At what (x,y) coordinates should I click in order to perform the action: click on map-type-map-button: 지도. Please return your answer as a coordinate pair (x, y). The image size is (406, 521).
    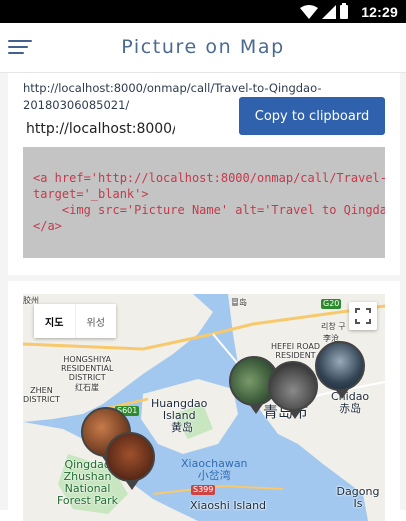
    Looking at the image, I should click on (55, 321).